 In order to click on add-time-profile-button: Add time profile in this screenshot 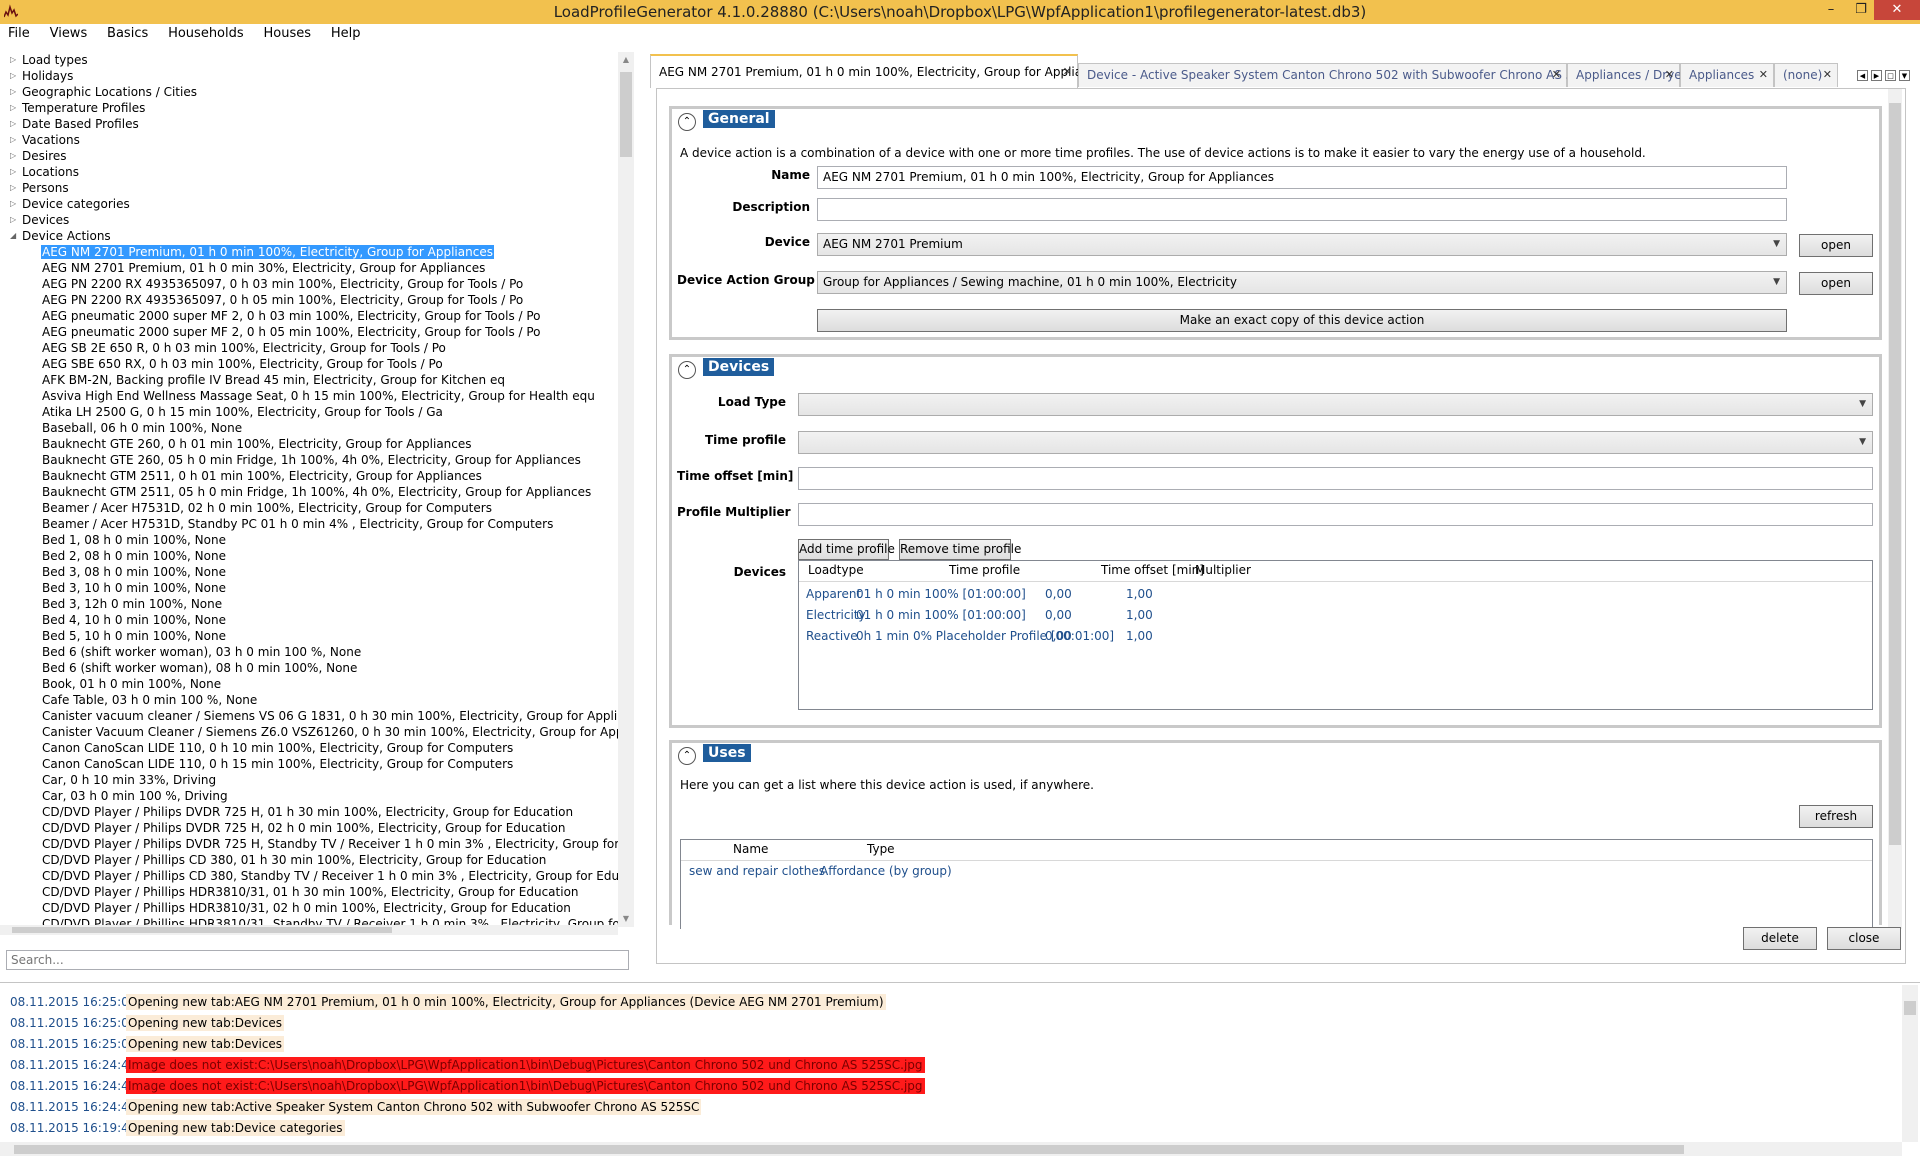, I will do `click(846, 549)`.